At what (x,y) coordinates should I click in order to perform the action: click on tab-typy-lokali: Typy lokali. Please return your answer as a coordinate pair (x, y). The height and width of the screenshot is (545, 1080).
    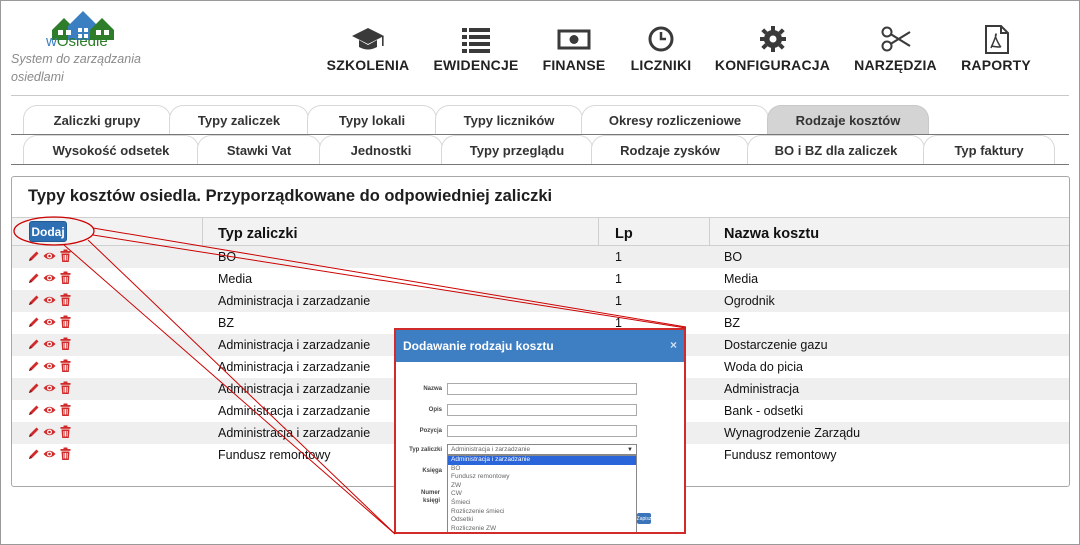
    Looking at the image, I should click on (372, 120).